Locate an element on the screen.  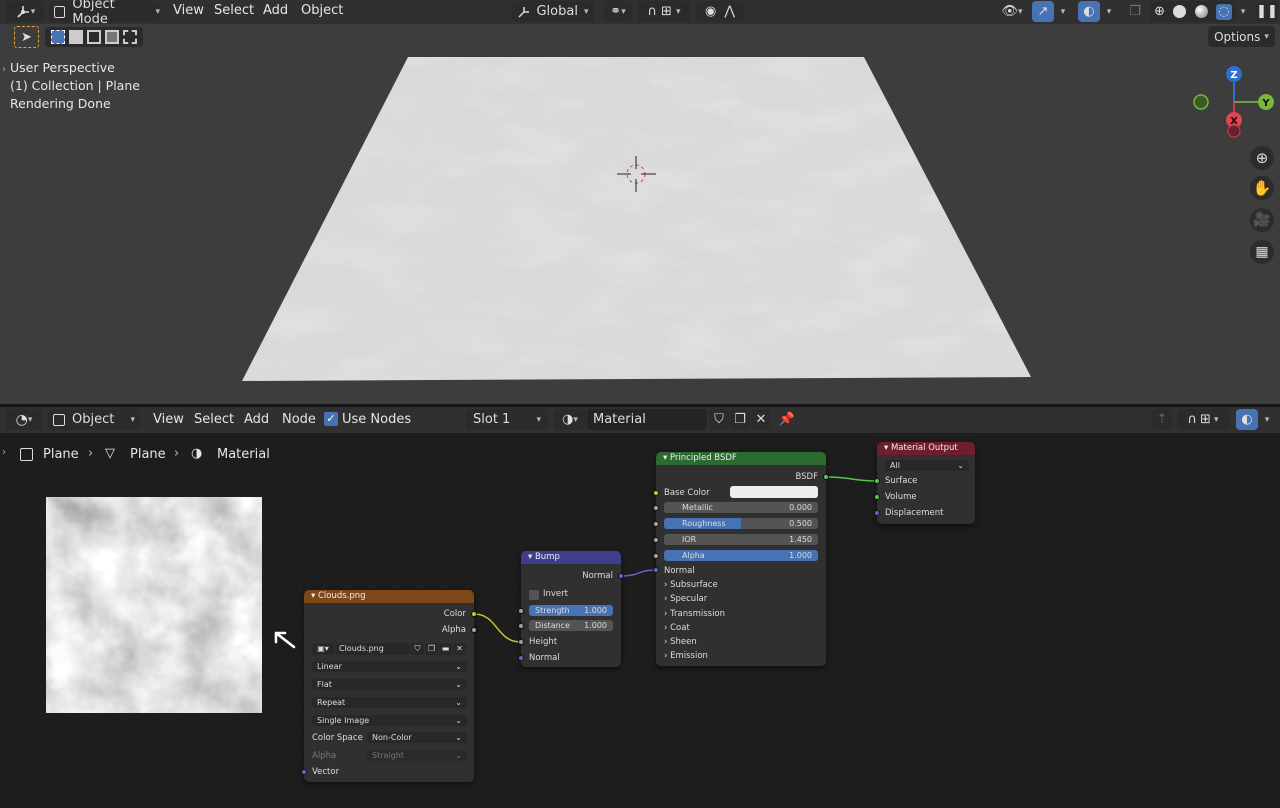
panel-specular: › Specular is located at coordinates (685, 599).